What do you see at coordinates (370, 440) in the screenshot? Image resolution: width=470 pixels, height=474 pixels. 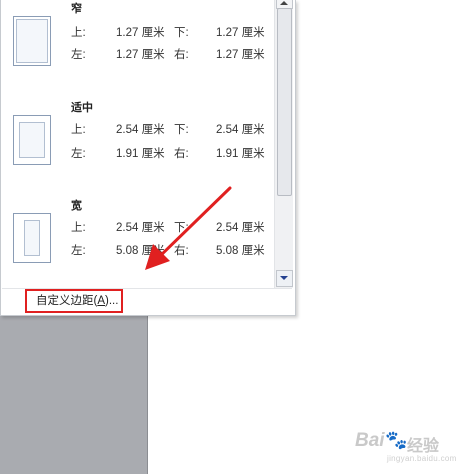 I see `watermark-text: Bai` at bounding box center [370, 440].